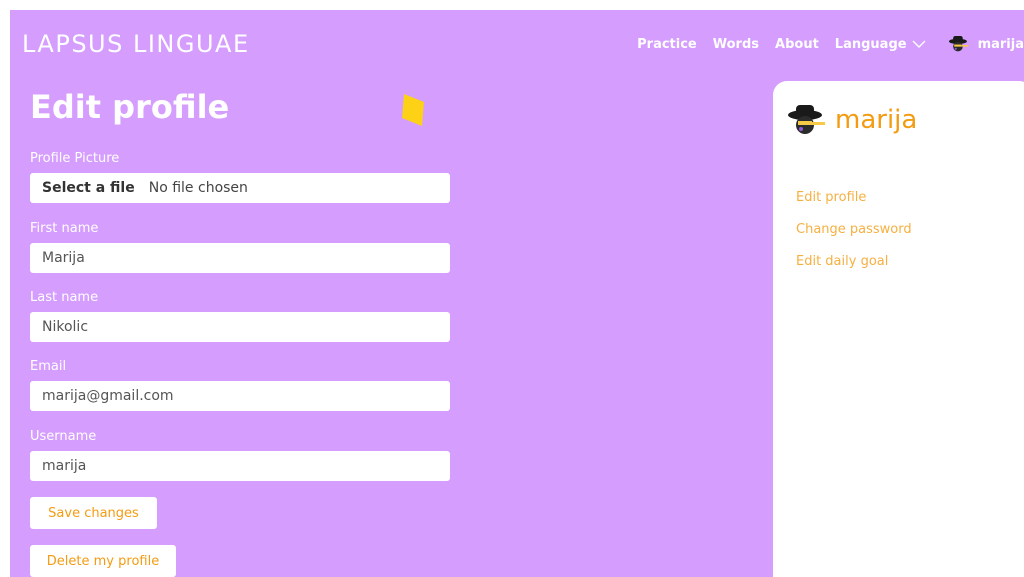 Image resolution: width=1024 pixels, height=577 pixels. I want to click on top-nav: Practice Words About Language marija, so click(830, 44).